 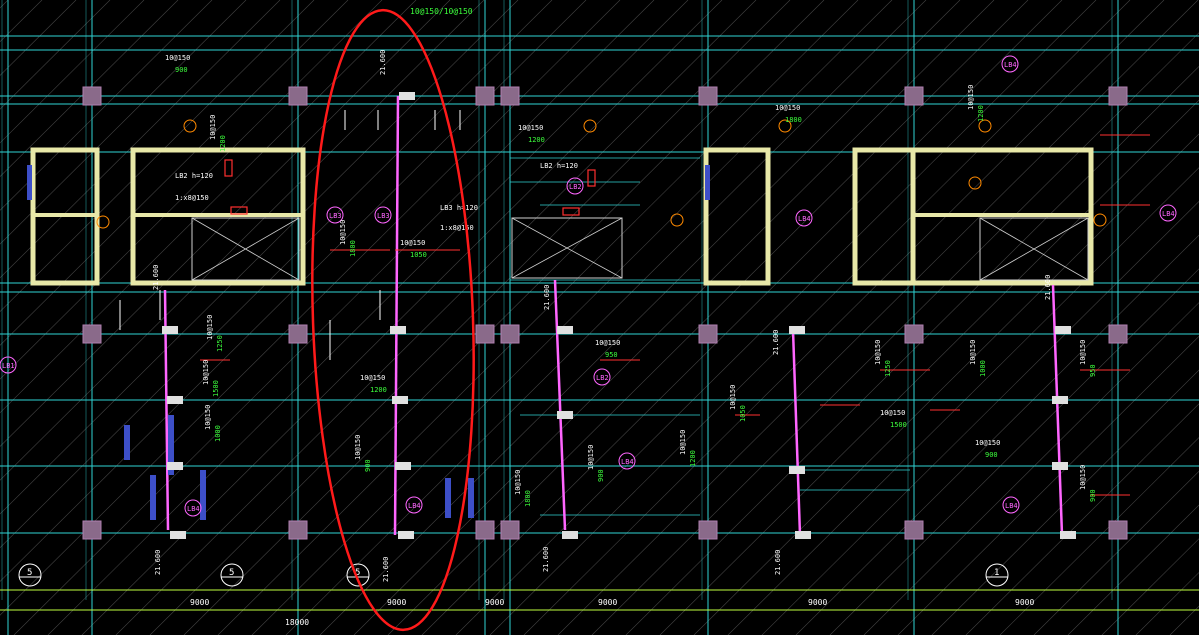 I want to click on beam-note-label: 1:x8@150, so click(x=192, y=198).